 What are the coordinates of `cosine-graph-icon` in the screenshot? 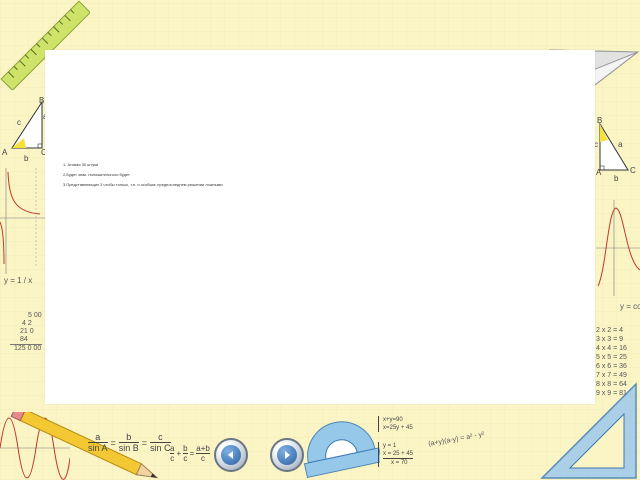 It's located at (618, 248).